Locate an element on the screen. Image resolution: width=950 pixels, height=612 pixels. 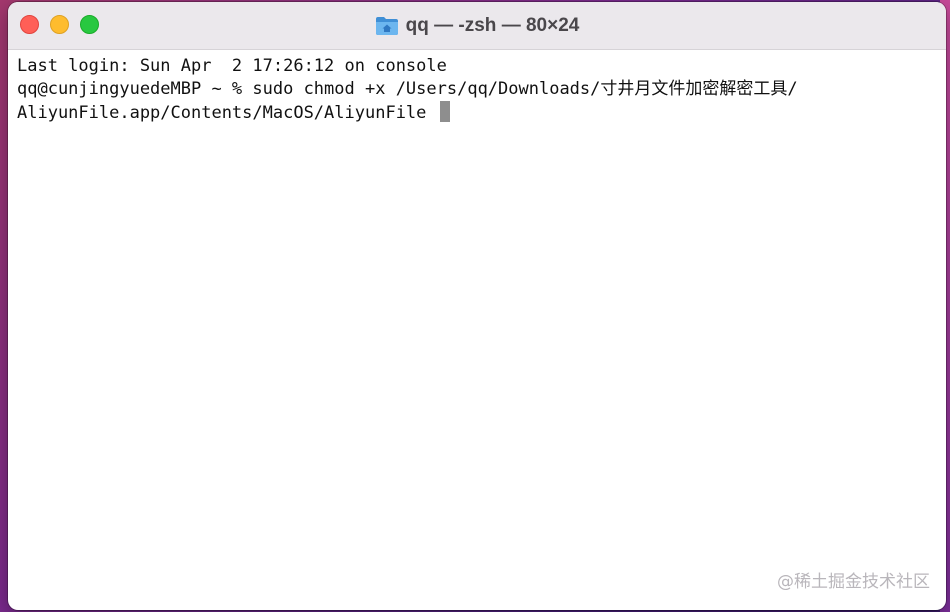
zoom-window-button is located at coordinates (89, 24).